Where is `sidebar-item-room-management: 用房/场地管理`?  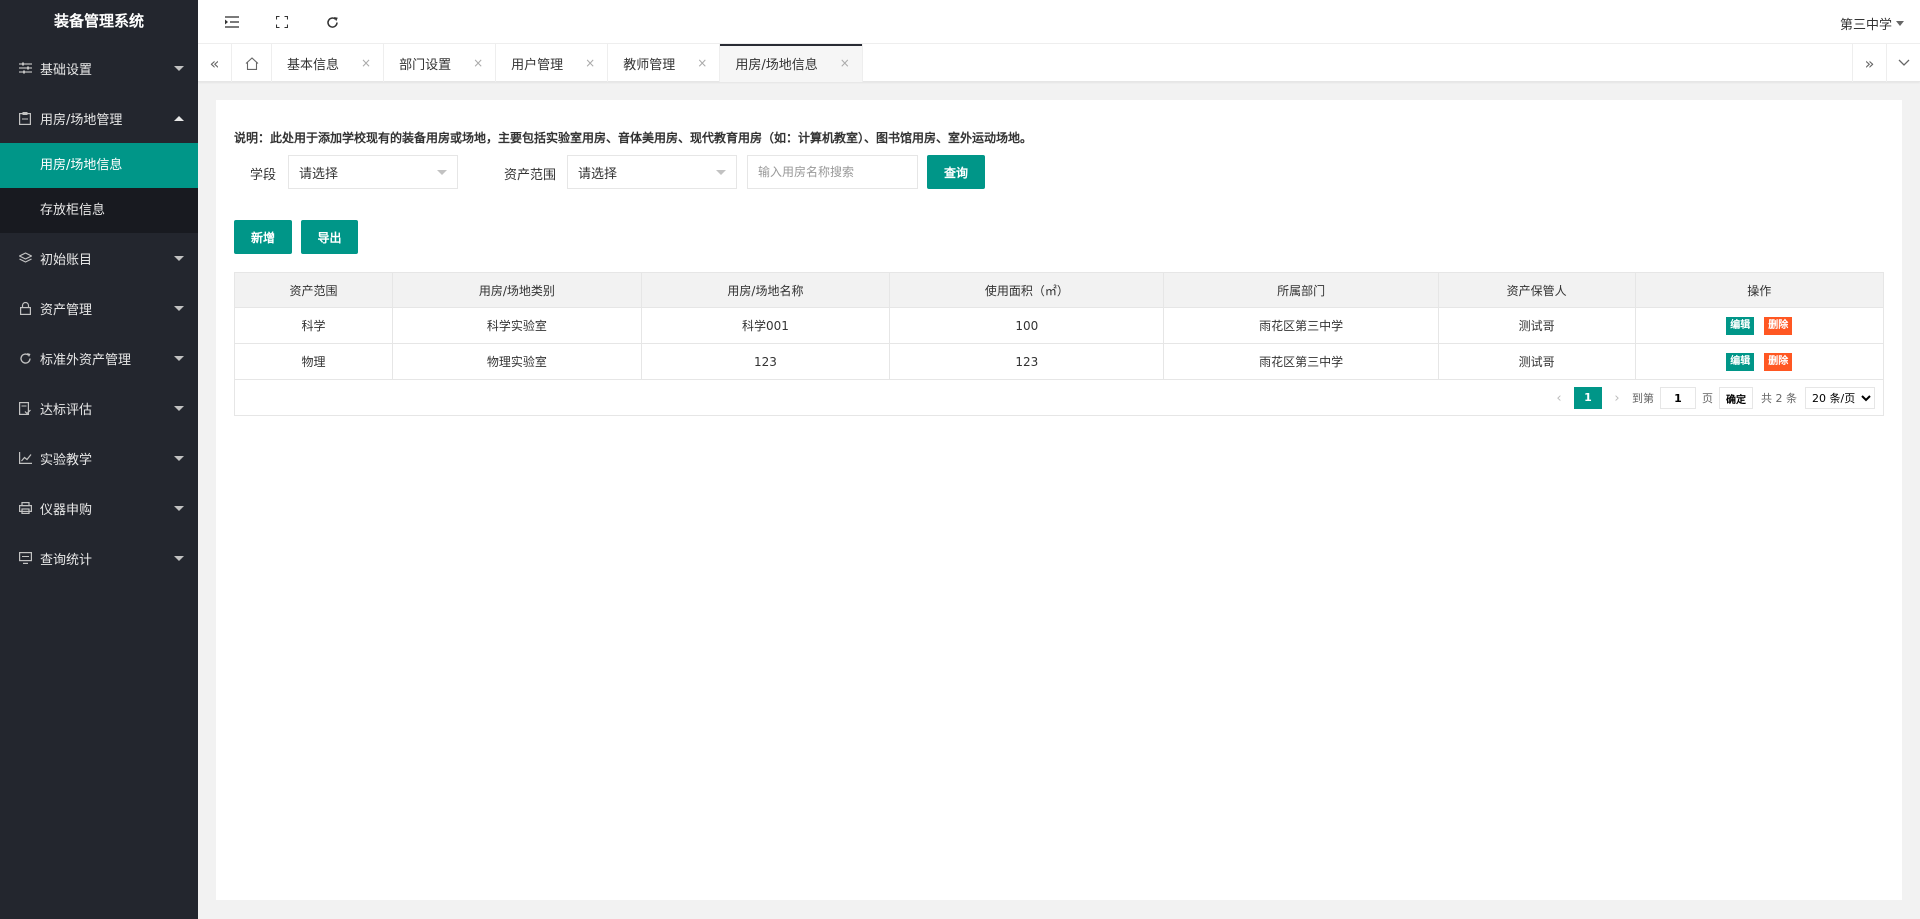
sidebar-item-room-management: 用房/场地管理 is located at coordinates (99, 118).